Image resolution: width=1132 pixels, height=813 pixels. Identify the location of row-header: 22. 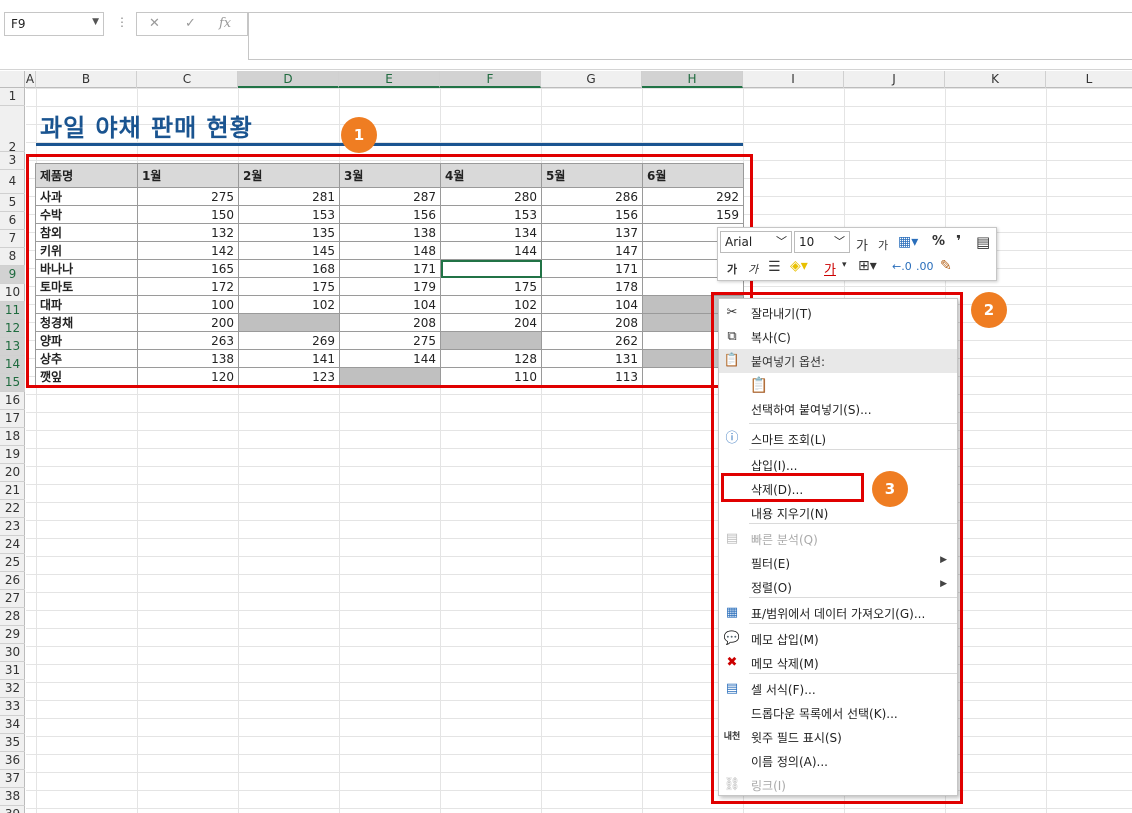
(12, 509).